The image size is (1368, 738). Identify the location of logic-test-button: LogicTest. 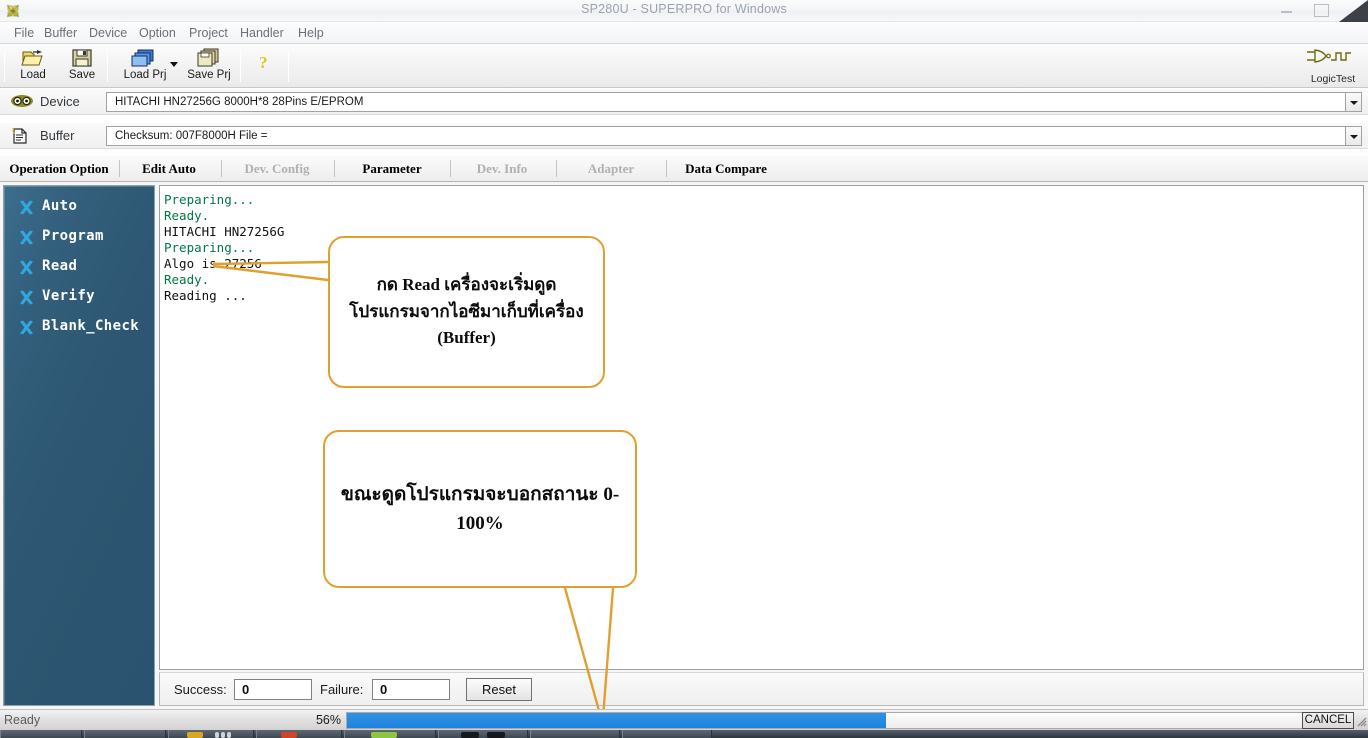
(1333, 66).